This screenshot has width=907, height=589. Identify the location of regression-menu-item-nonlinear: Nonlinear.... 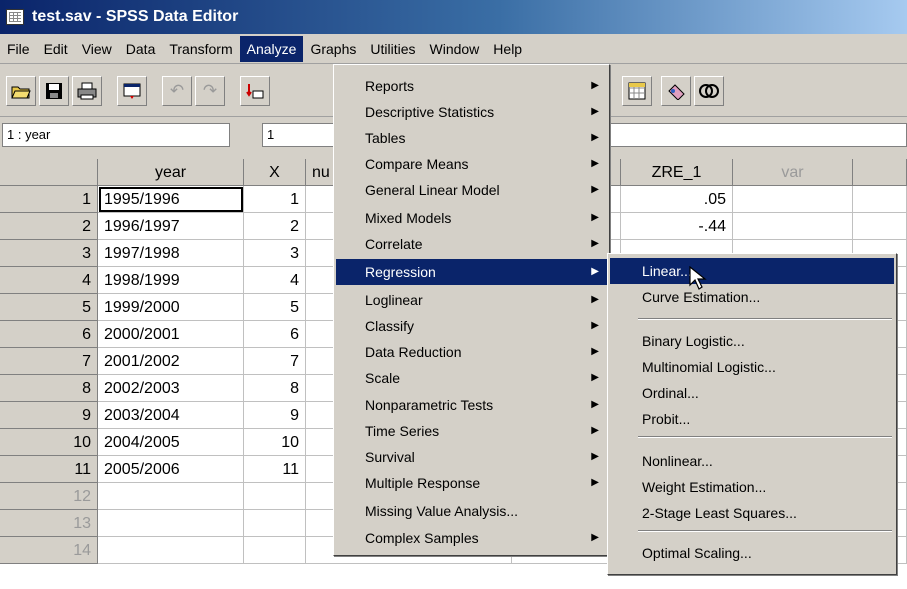
(752, 461).